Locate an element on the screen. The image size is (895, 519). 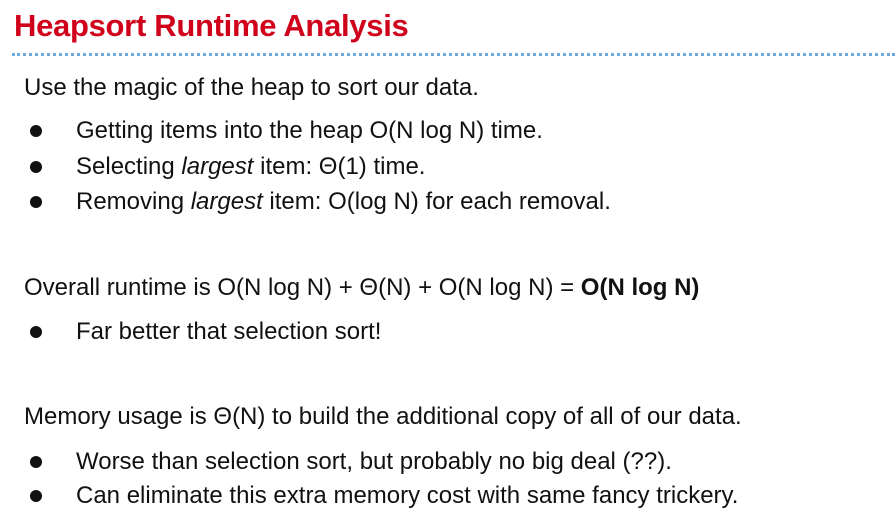
bullet-text-pre: Selecting is located at coordinates (129, 166).